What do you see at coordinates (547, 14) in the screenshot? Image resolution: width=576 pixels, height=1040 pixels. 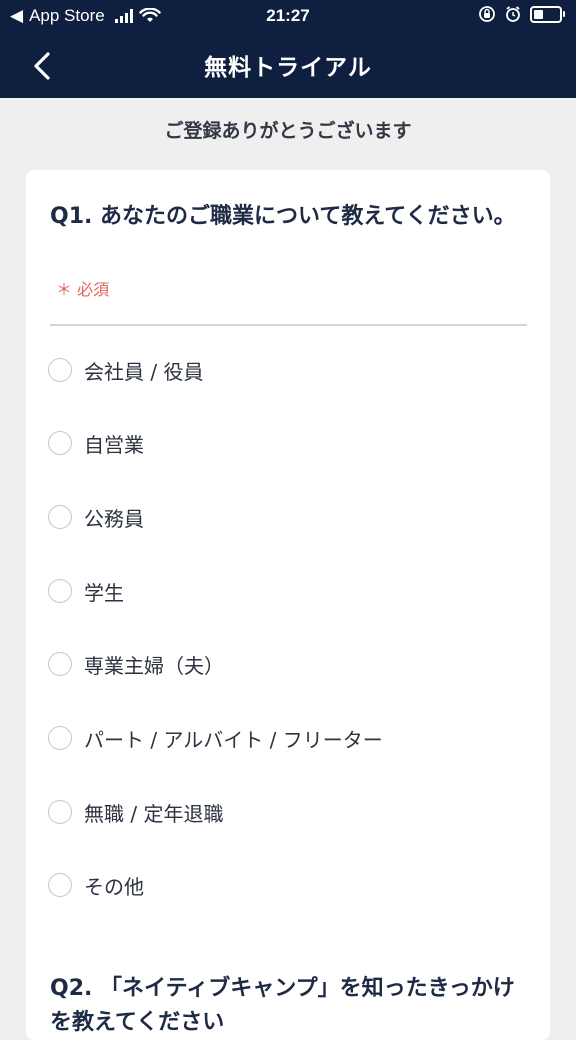 I see `battery-icon` at bounding box center [547, 14].